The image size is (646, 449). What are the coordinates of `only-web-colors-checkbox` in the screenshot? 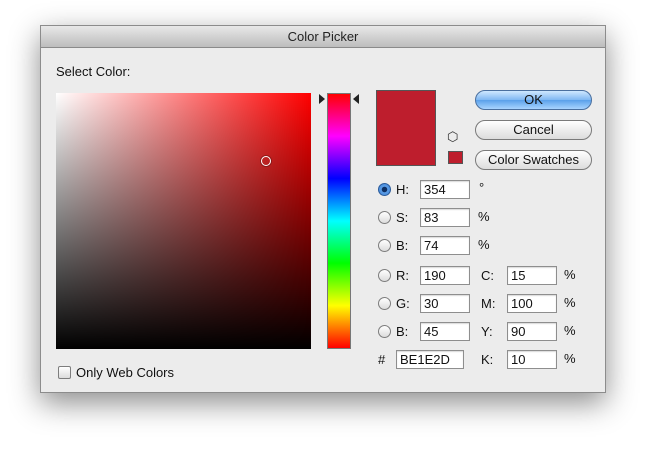 It's located at (64, 372).